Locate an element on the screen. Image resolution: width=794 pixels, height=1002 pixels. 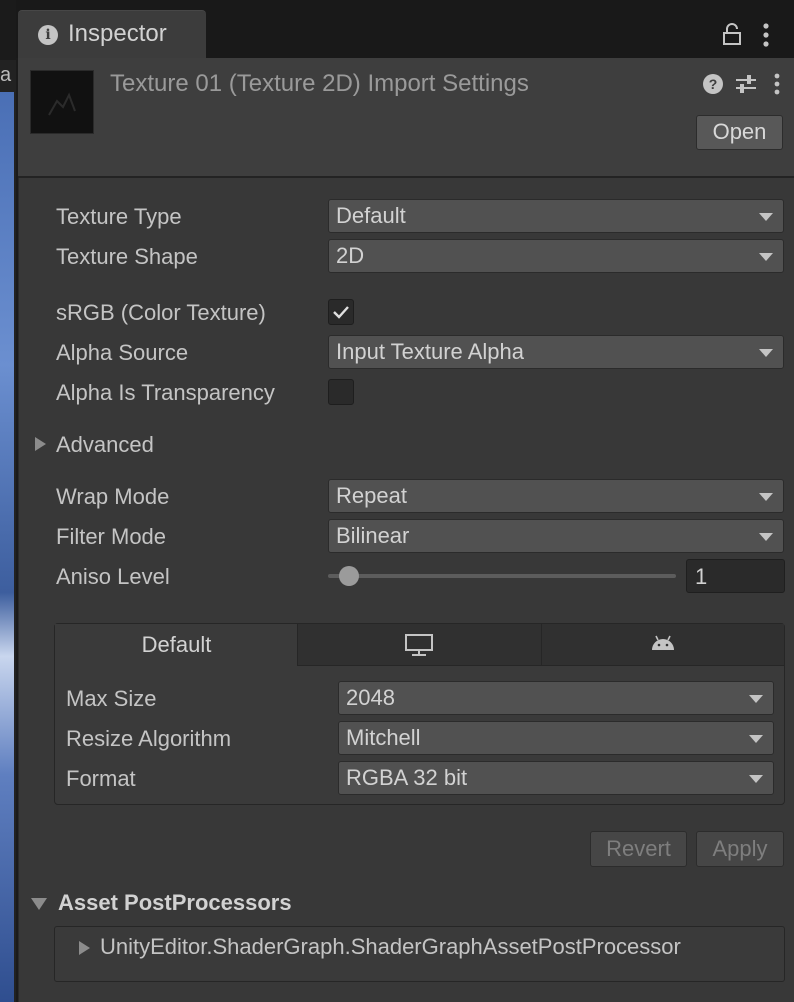
texture-type-dropdown: Default is located at coordinates (556, 216).